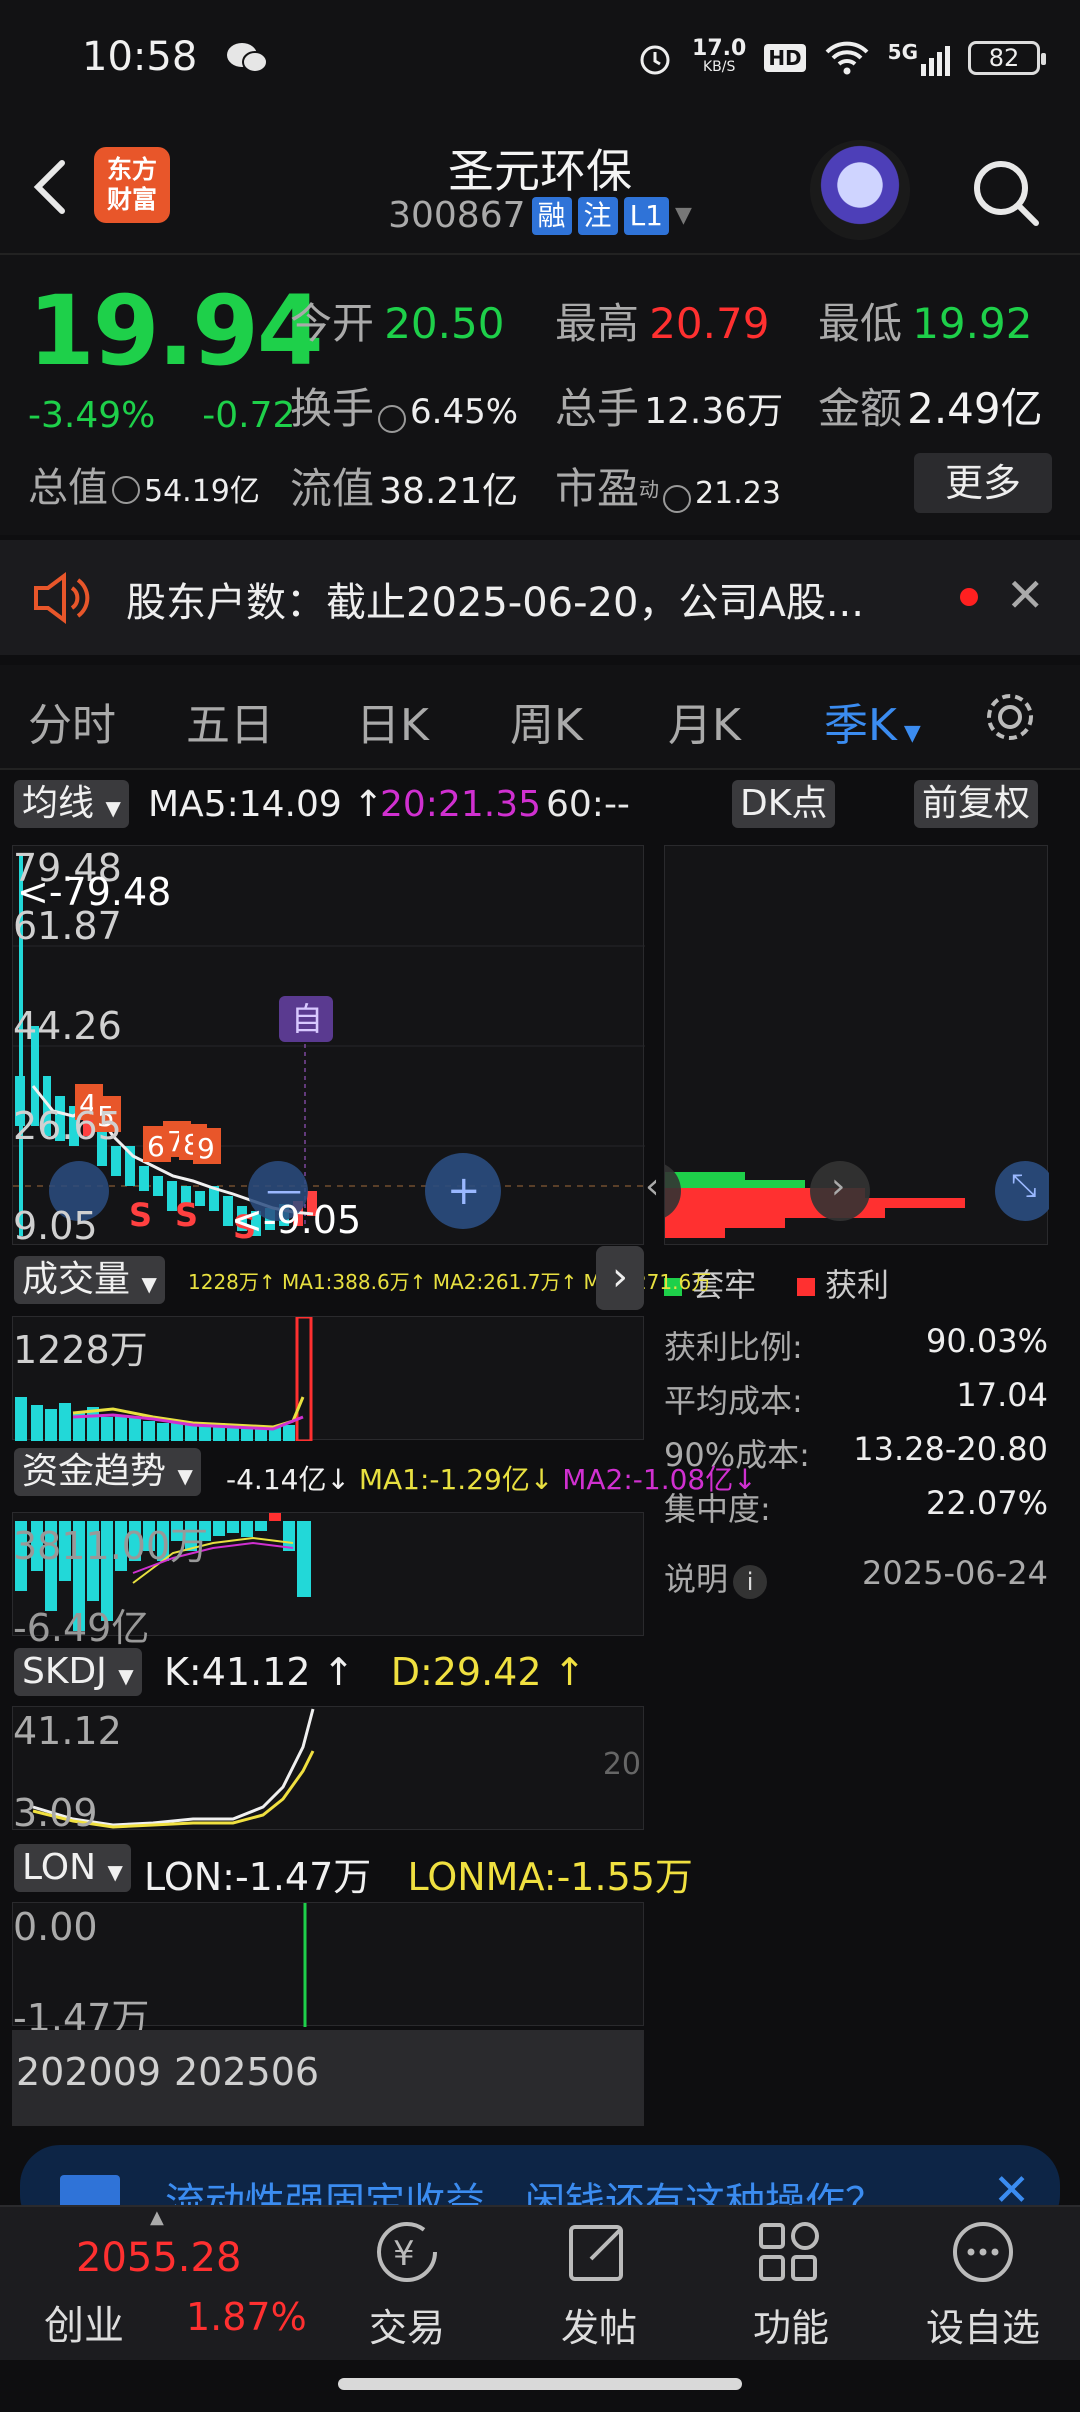 This screenshot has height=2412, width=1080. What do you see at coordinates (488, 1672) in the screenshot?
I see `skdj-d: D:29.42 ↑` at bounding box center [488, 1672].